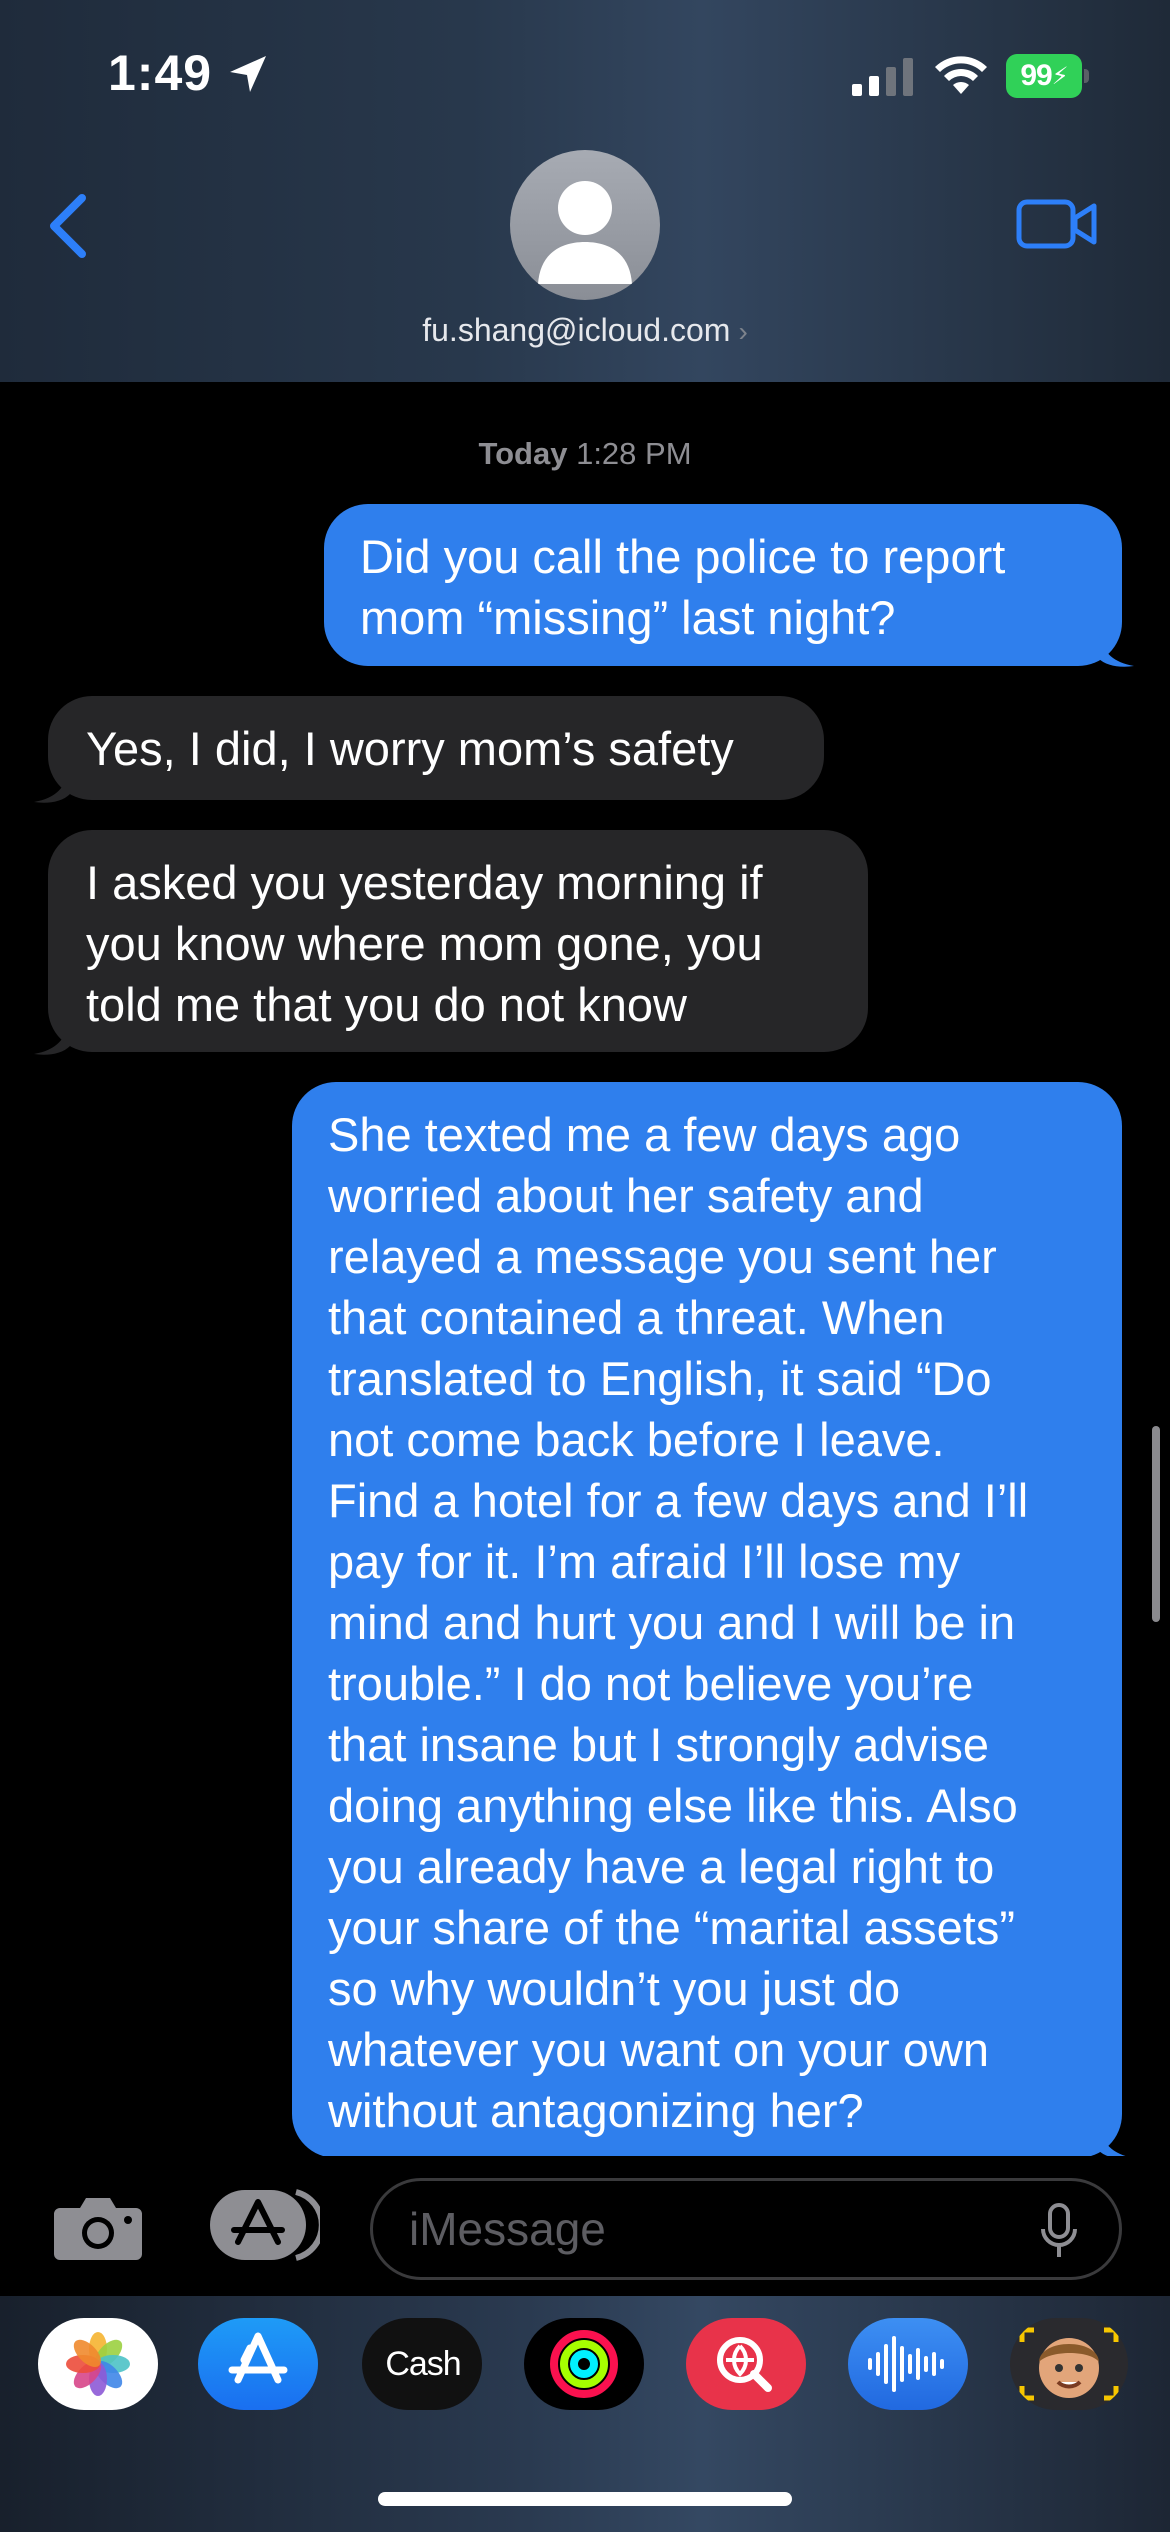 The image size is (1170, 2532). I want to click on photos-app-icon, so click(98, 2364).